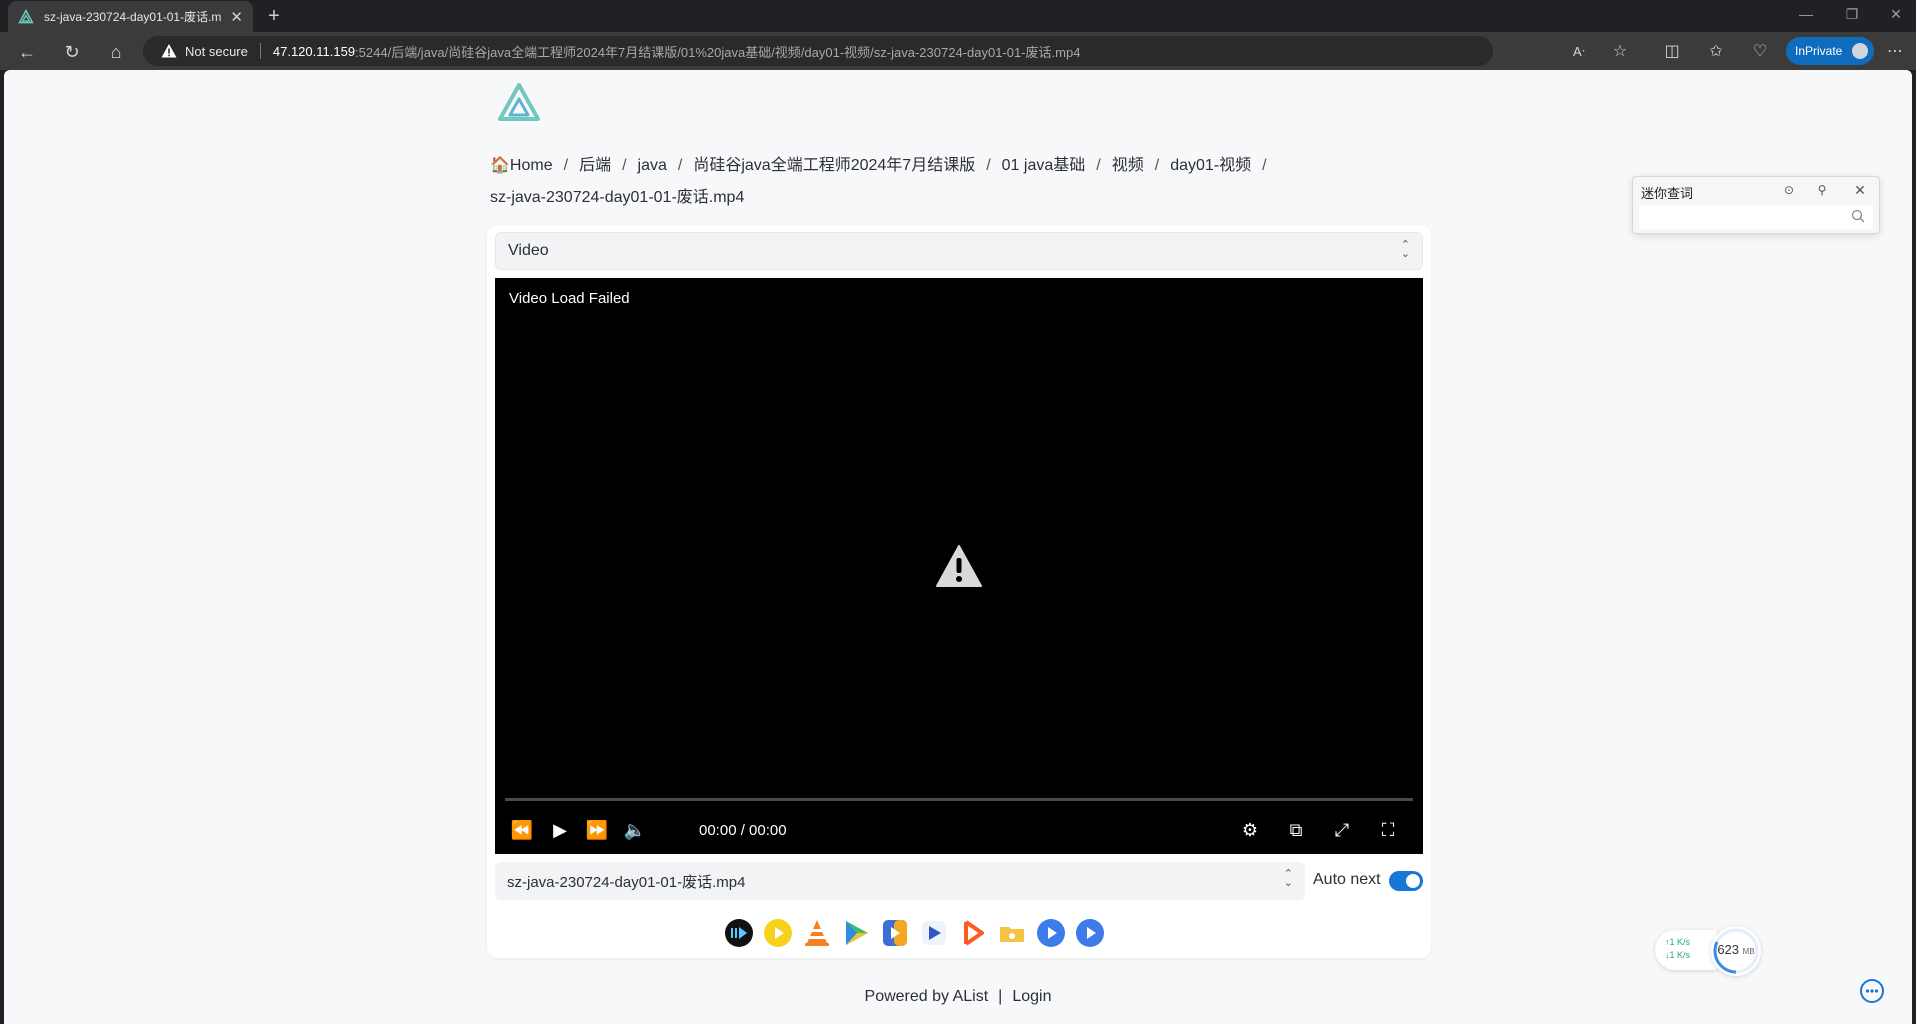  Describe the element at coordinates (1860, 190) in the screenshot. I see `close-icon: ✕` at that location.